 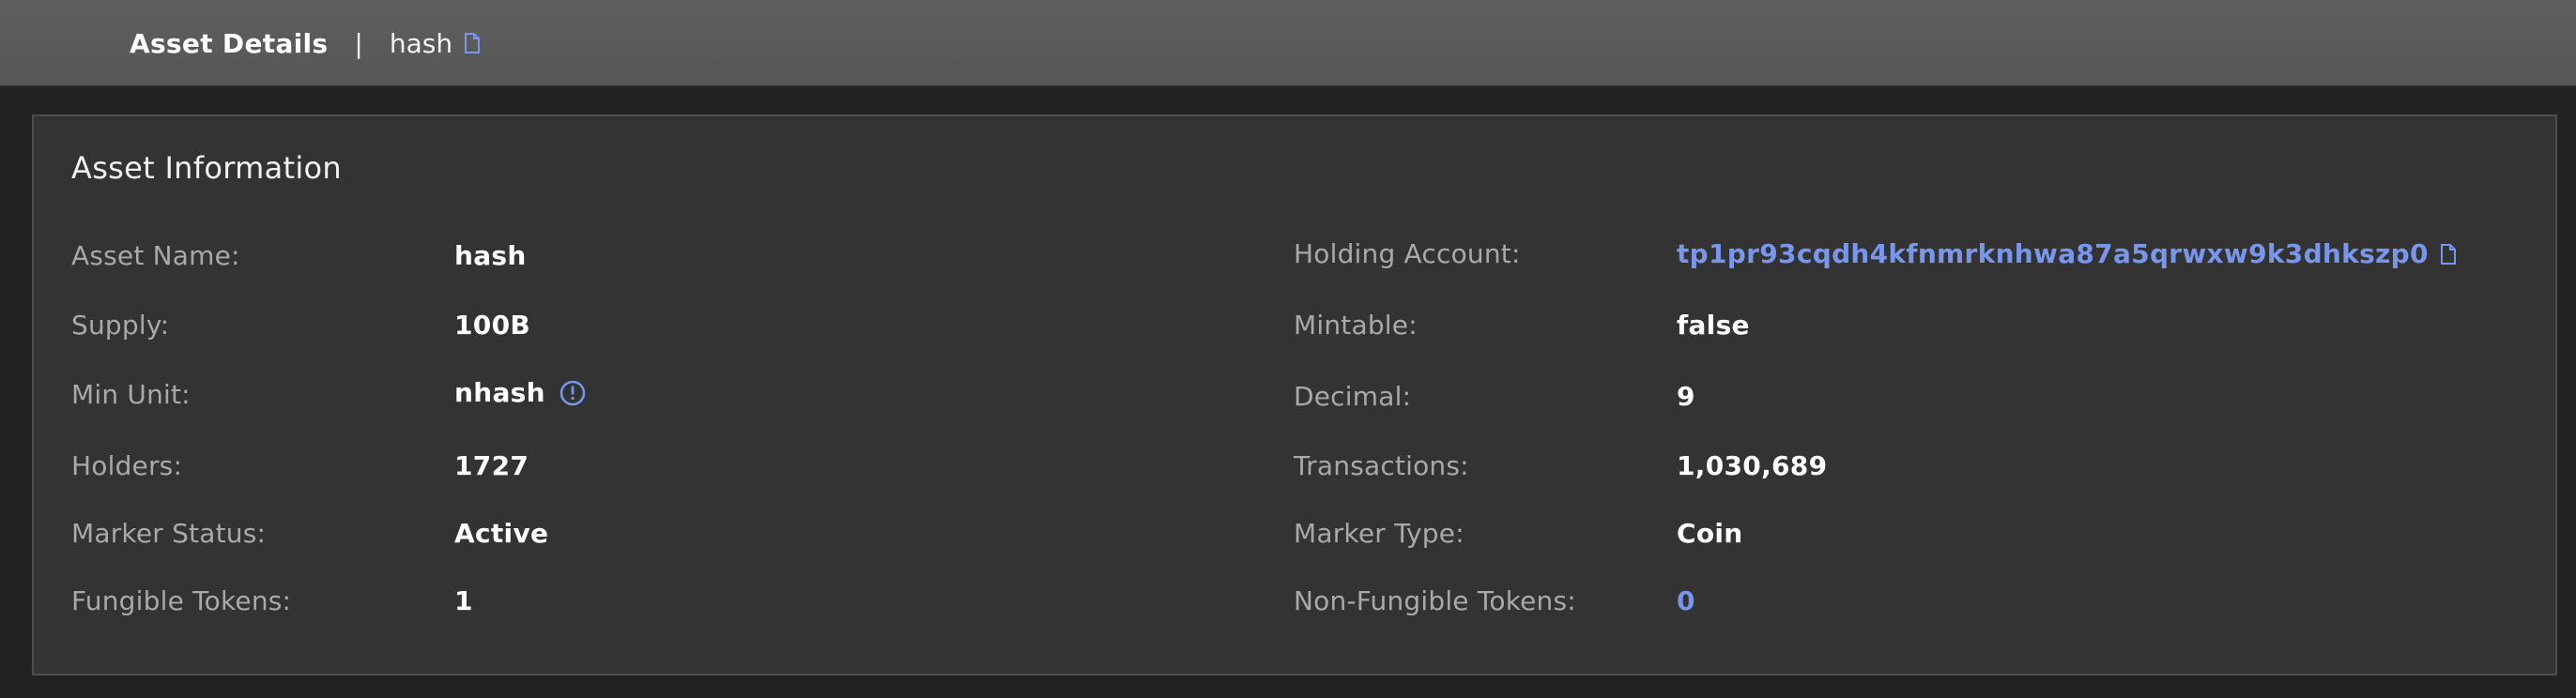 I want to click on min-unit-value: nhash, so click(x=500, y=393).